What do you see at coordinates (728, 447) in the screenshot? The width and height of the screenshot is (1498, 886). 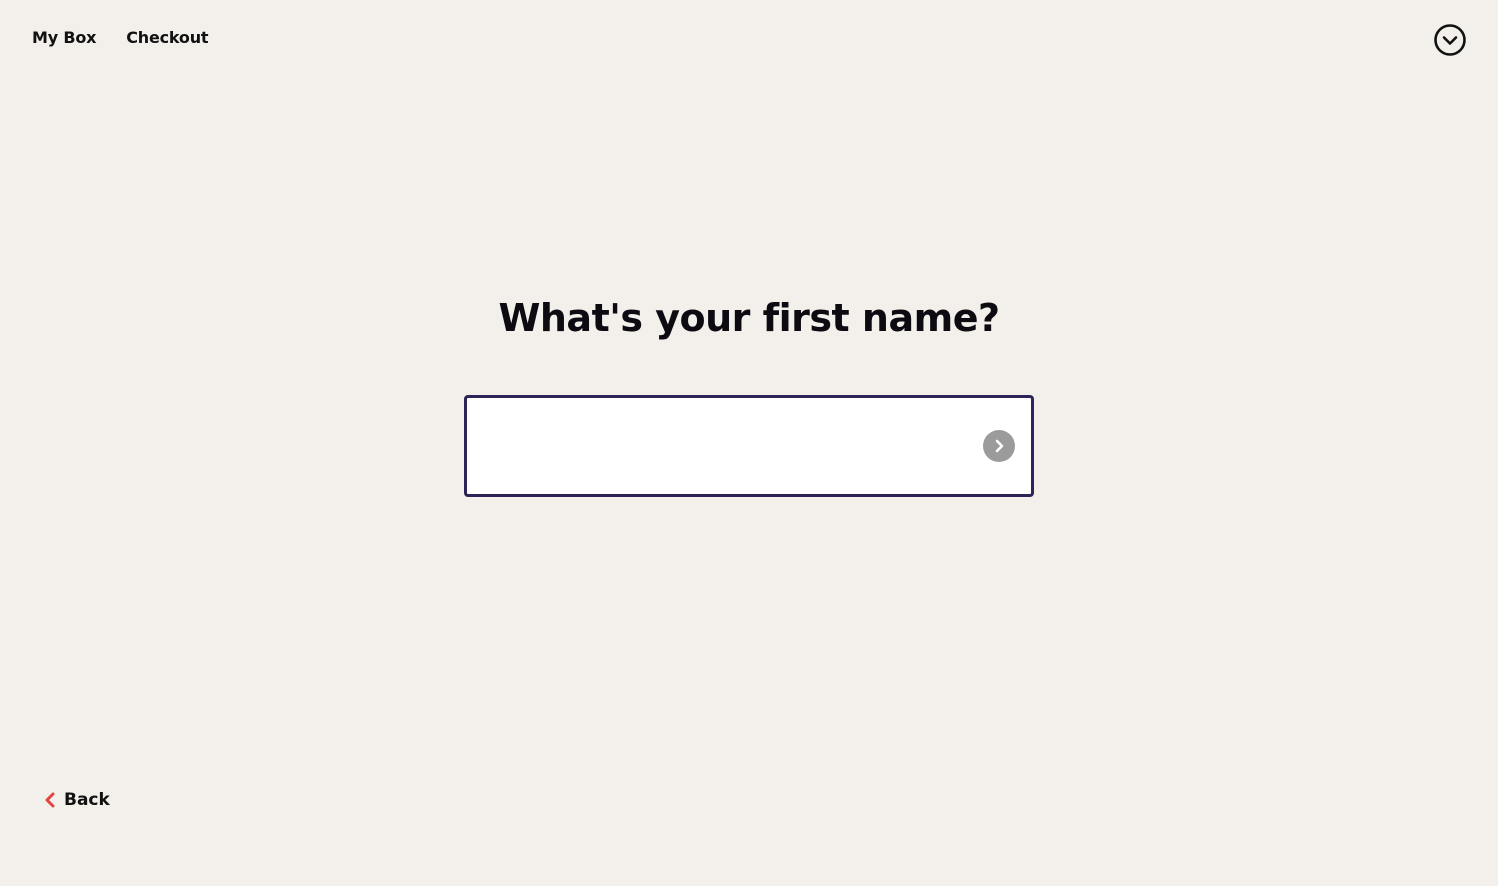 I see `first-name-input` at bounding box center [728, 447].